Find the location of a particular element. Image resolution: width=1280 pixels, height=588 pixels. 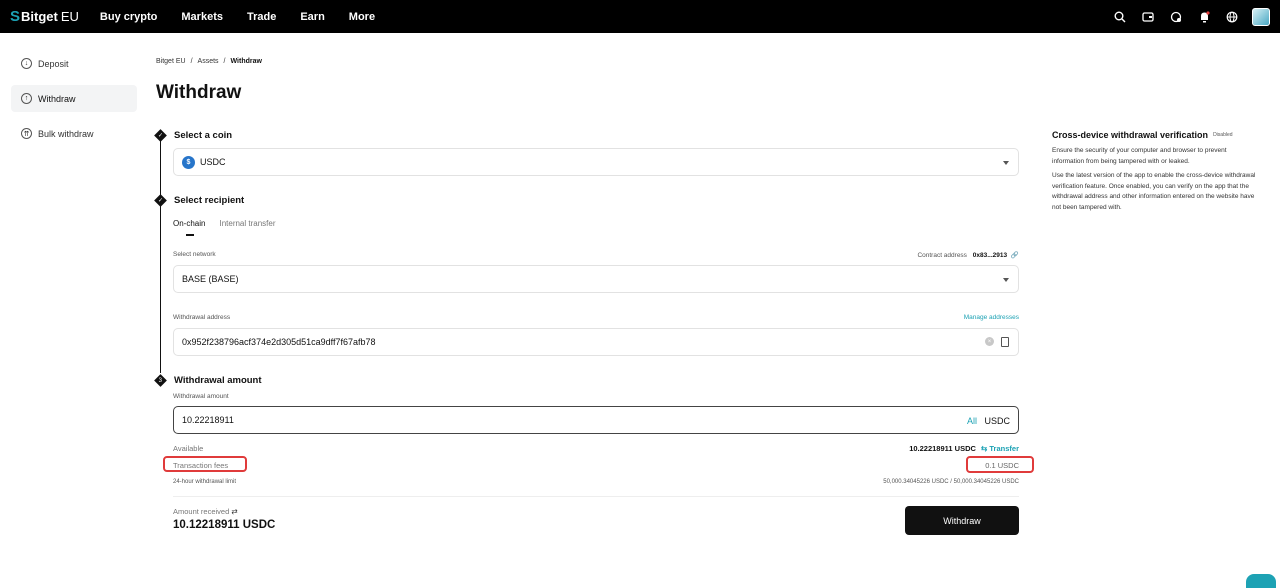

notification-bell-icon is located at coordinates (1204, 17).